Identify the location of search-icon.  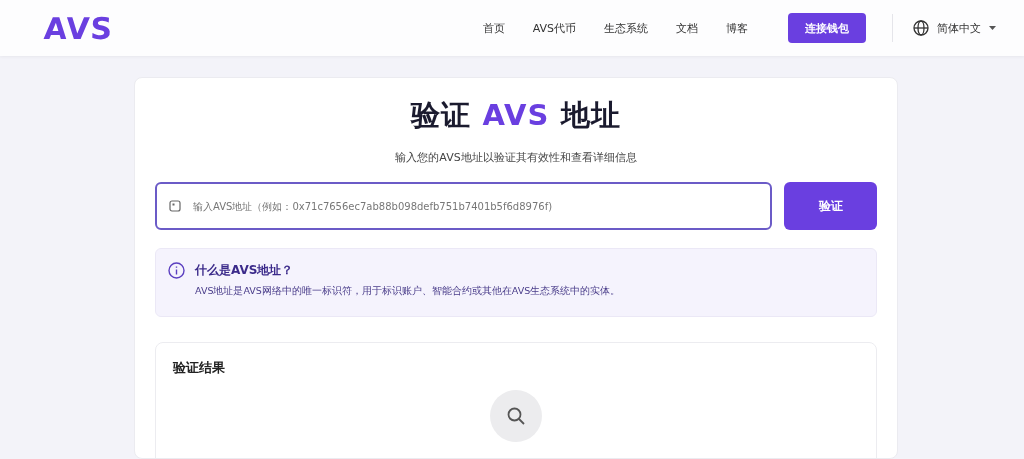
(516, 416).